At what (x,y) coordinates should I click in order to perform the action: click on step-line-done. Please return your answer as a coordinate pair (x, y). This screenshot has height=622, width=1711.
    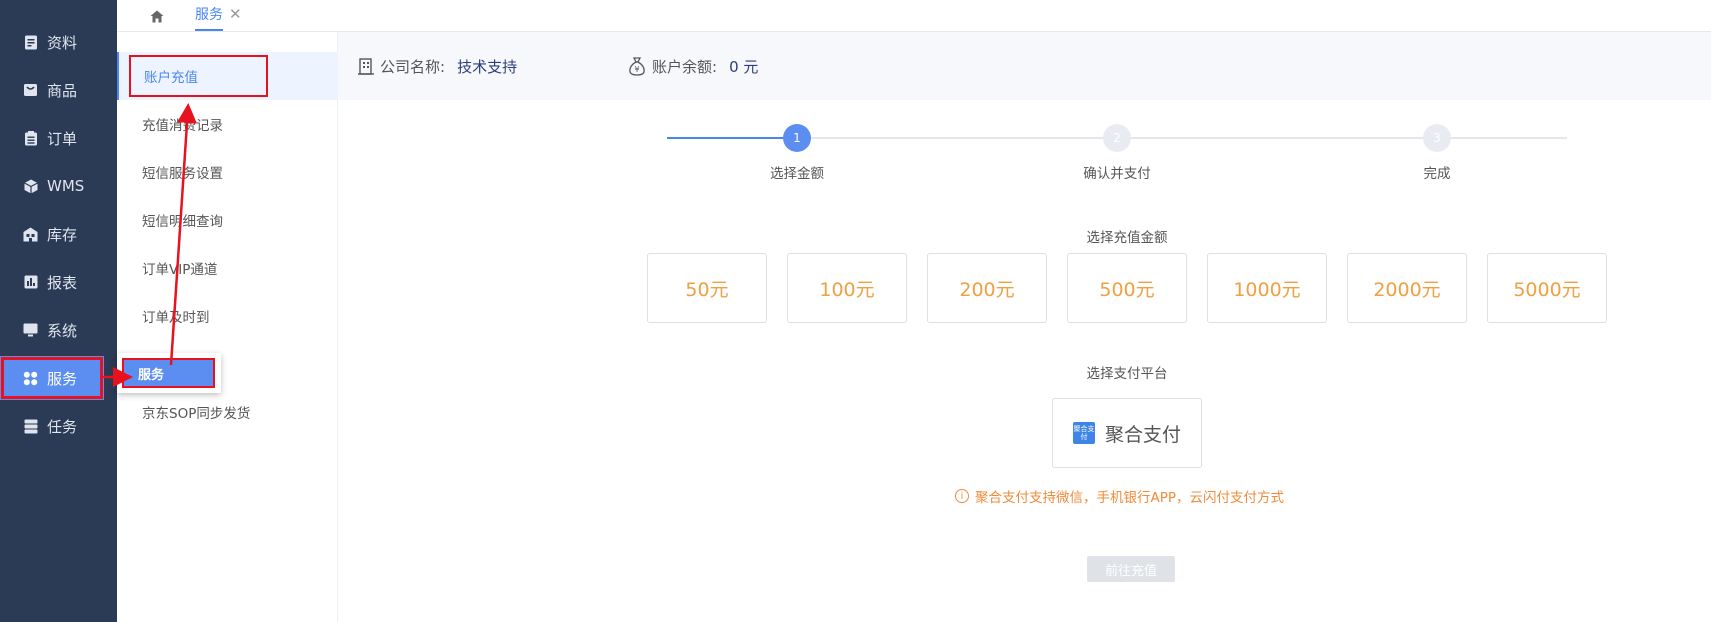
    Looking at the image, I should click on (732, 138).